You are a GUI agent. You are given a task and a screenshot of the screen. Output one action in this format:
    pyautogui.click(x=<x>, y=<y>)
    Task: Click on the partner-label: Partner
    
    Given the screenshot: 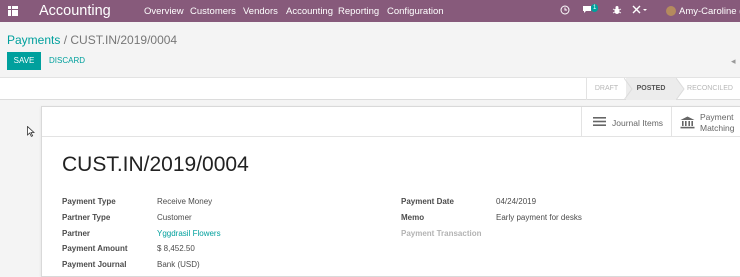 What is the action you would take?
    pyautogui.click(x=76, y=233)
    